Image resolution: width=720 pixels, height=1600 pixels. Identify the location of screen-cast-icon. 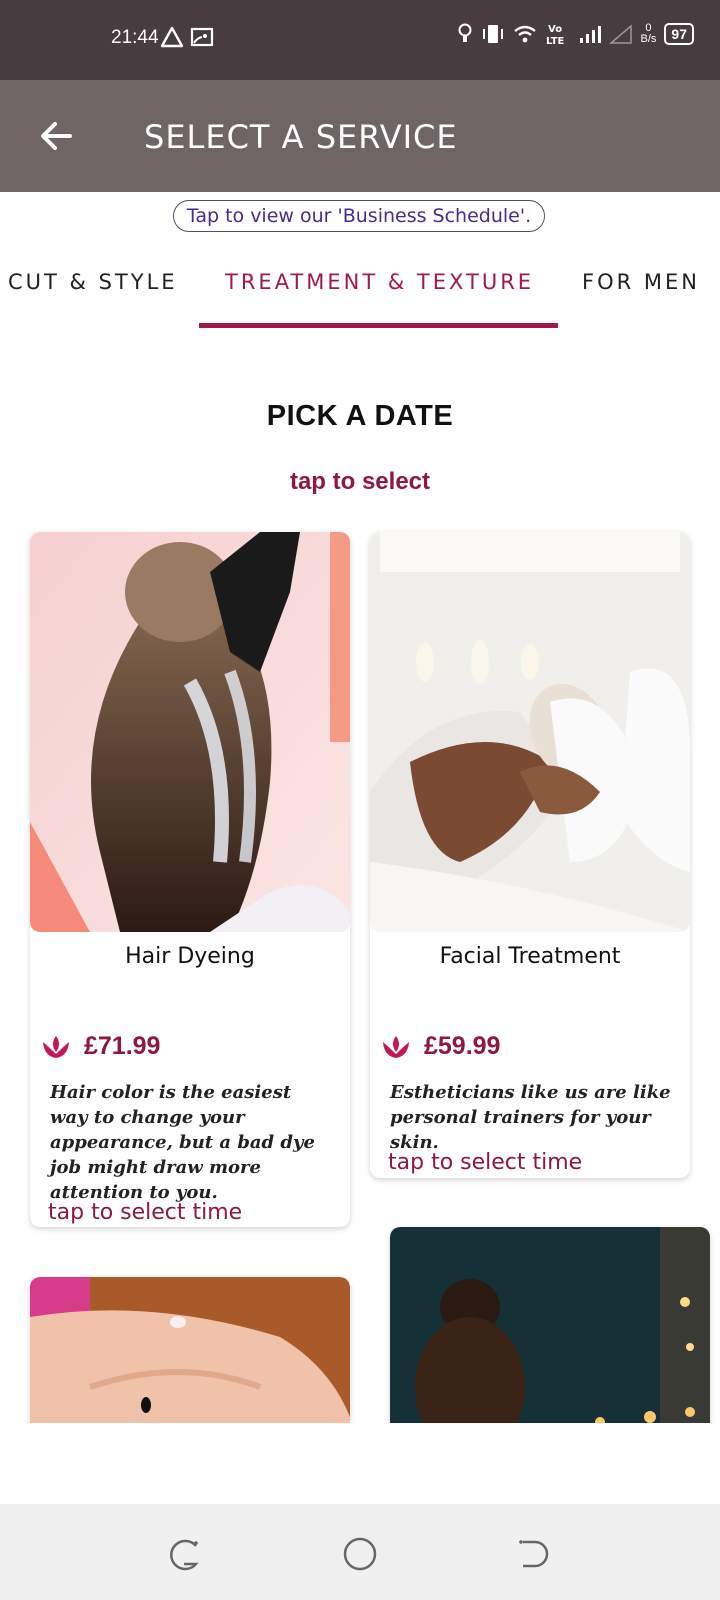
(202, 37).